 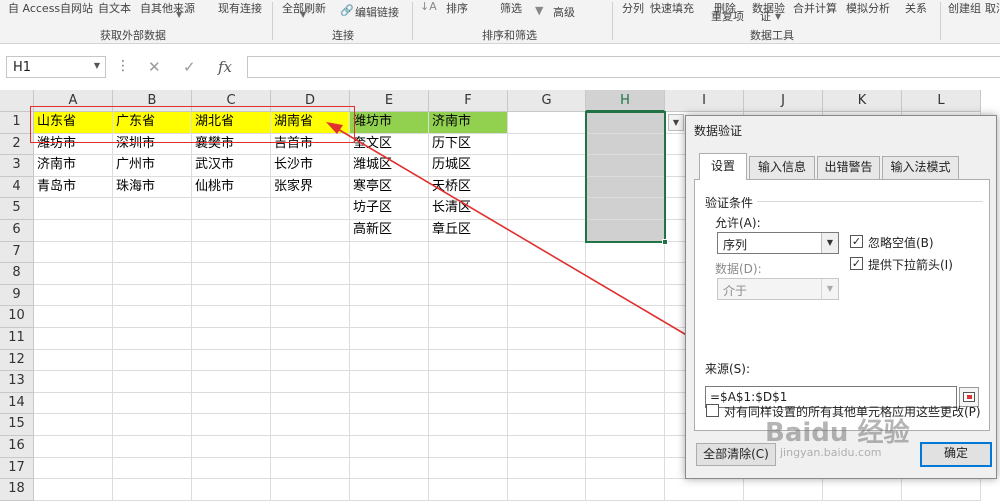 I want to click on cell-A5, so click(x=73, y=209).